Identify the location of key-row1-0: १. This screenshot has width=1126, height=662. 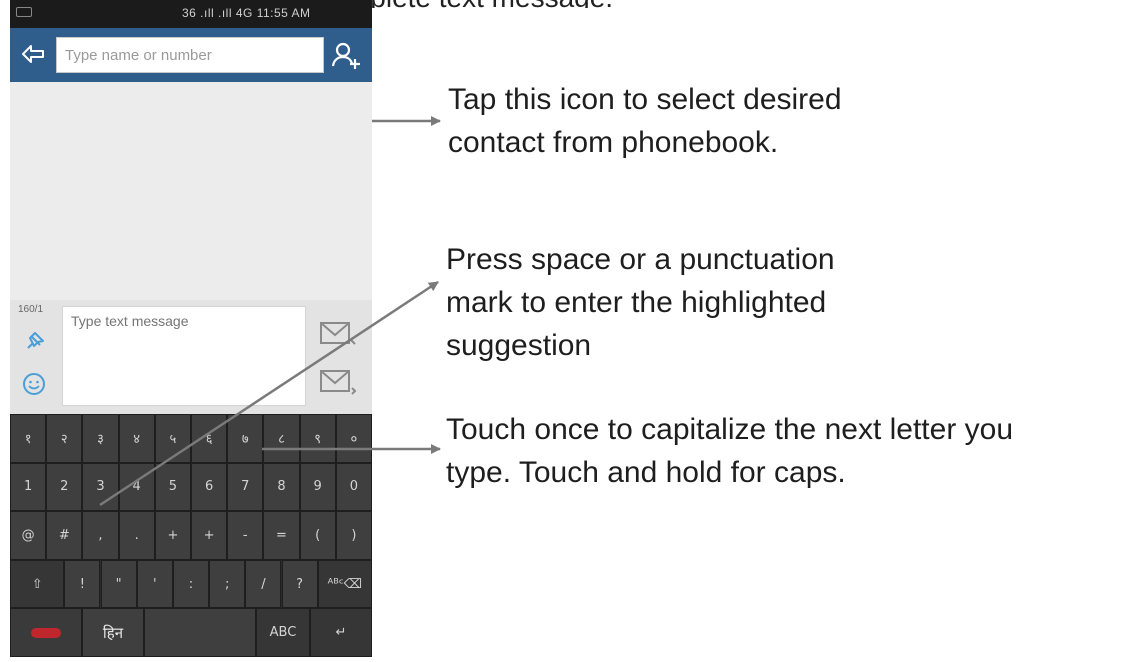
(28, 438).